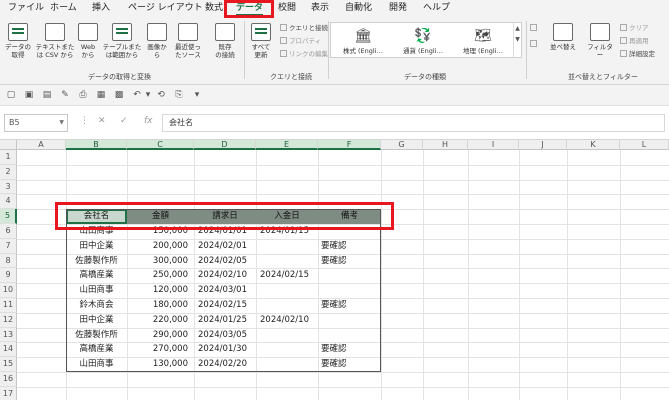  I want to click on column-header-H: H, so click(445, 145).